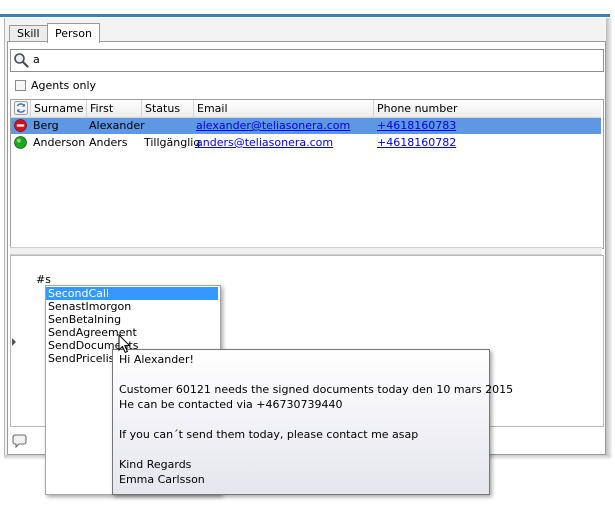 This screenshot has height=509, width=615. Describe the element at coordinates (416, 126) in the screenshot. I see `cell-phone-link: +4618160783` at that location.